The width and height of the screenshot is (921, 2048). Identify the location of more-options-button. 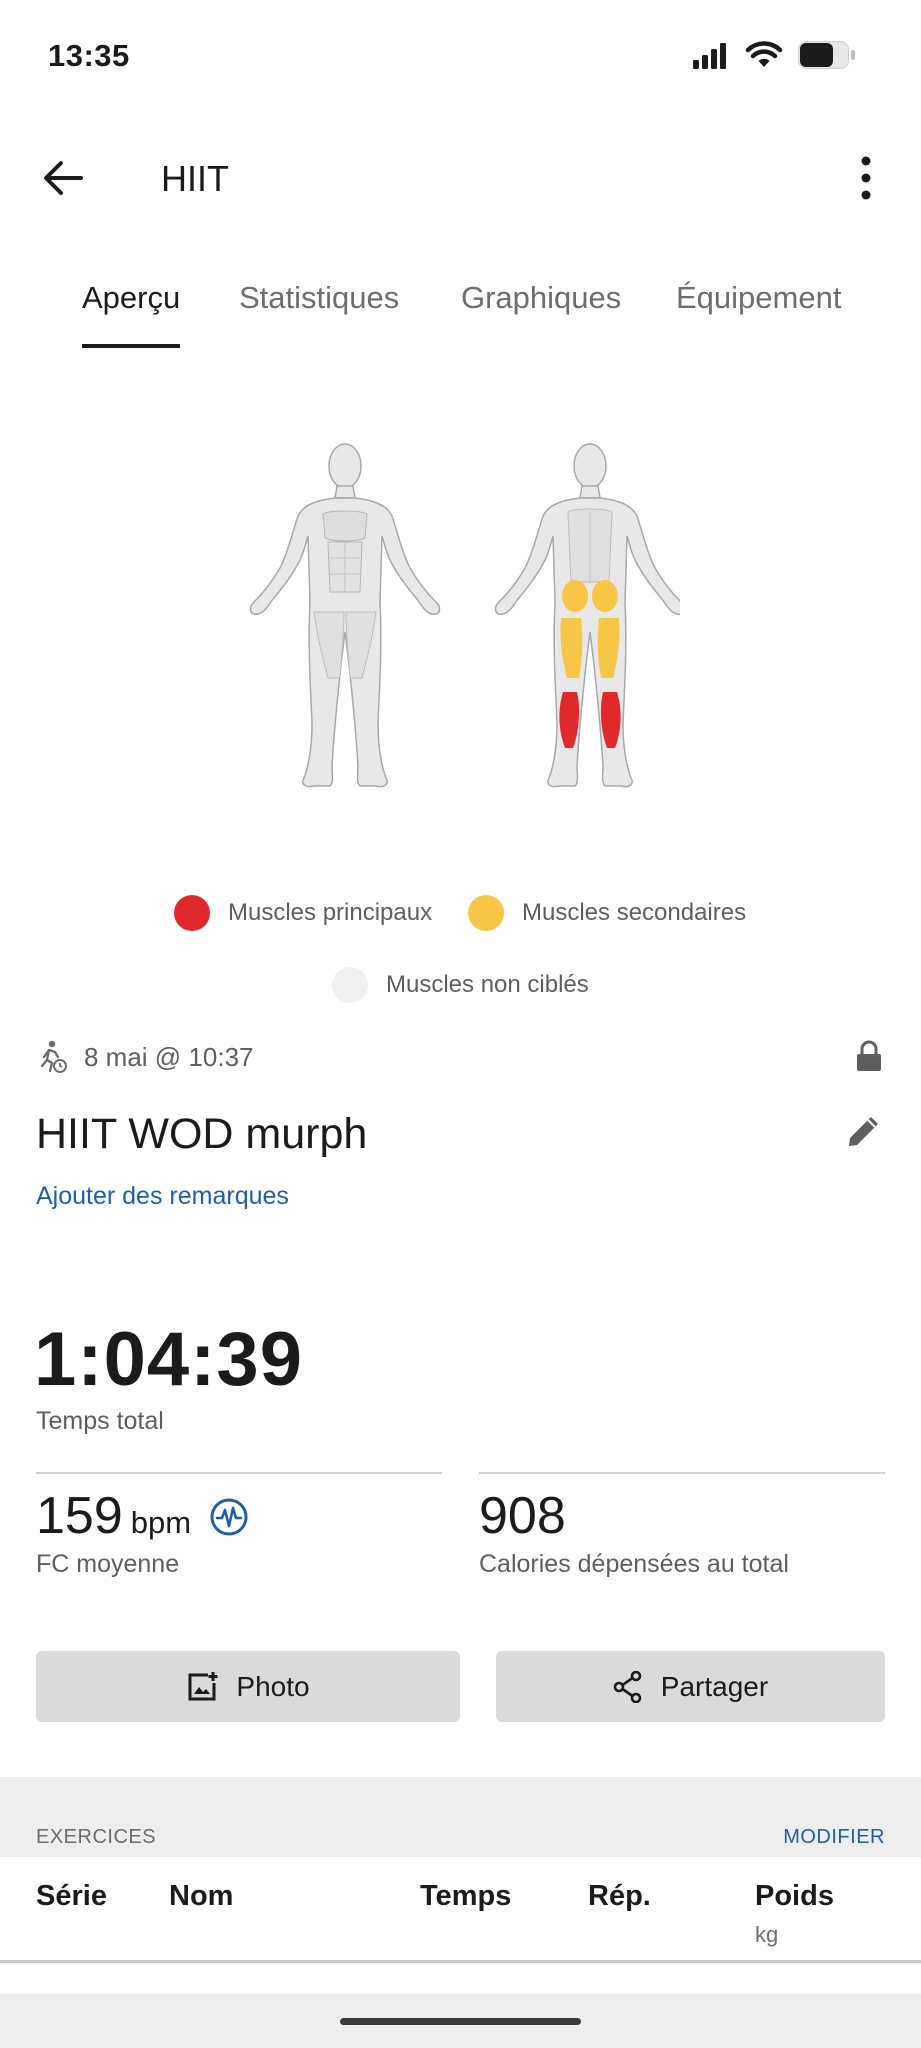
(866, 178).